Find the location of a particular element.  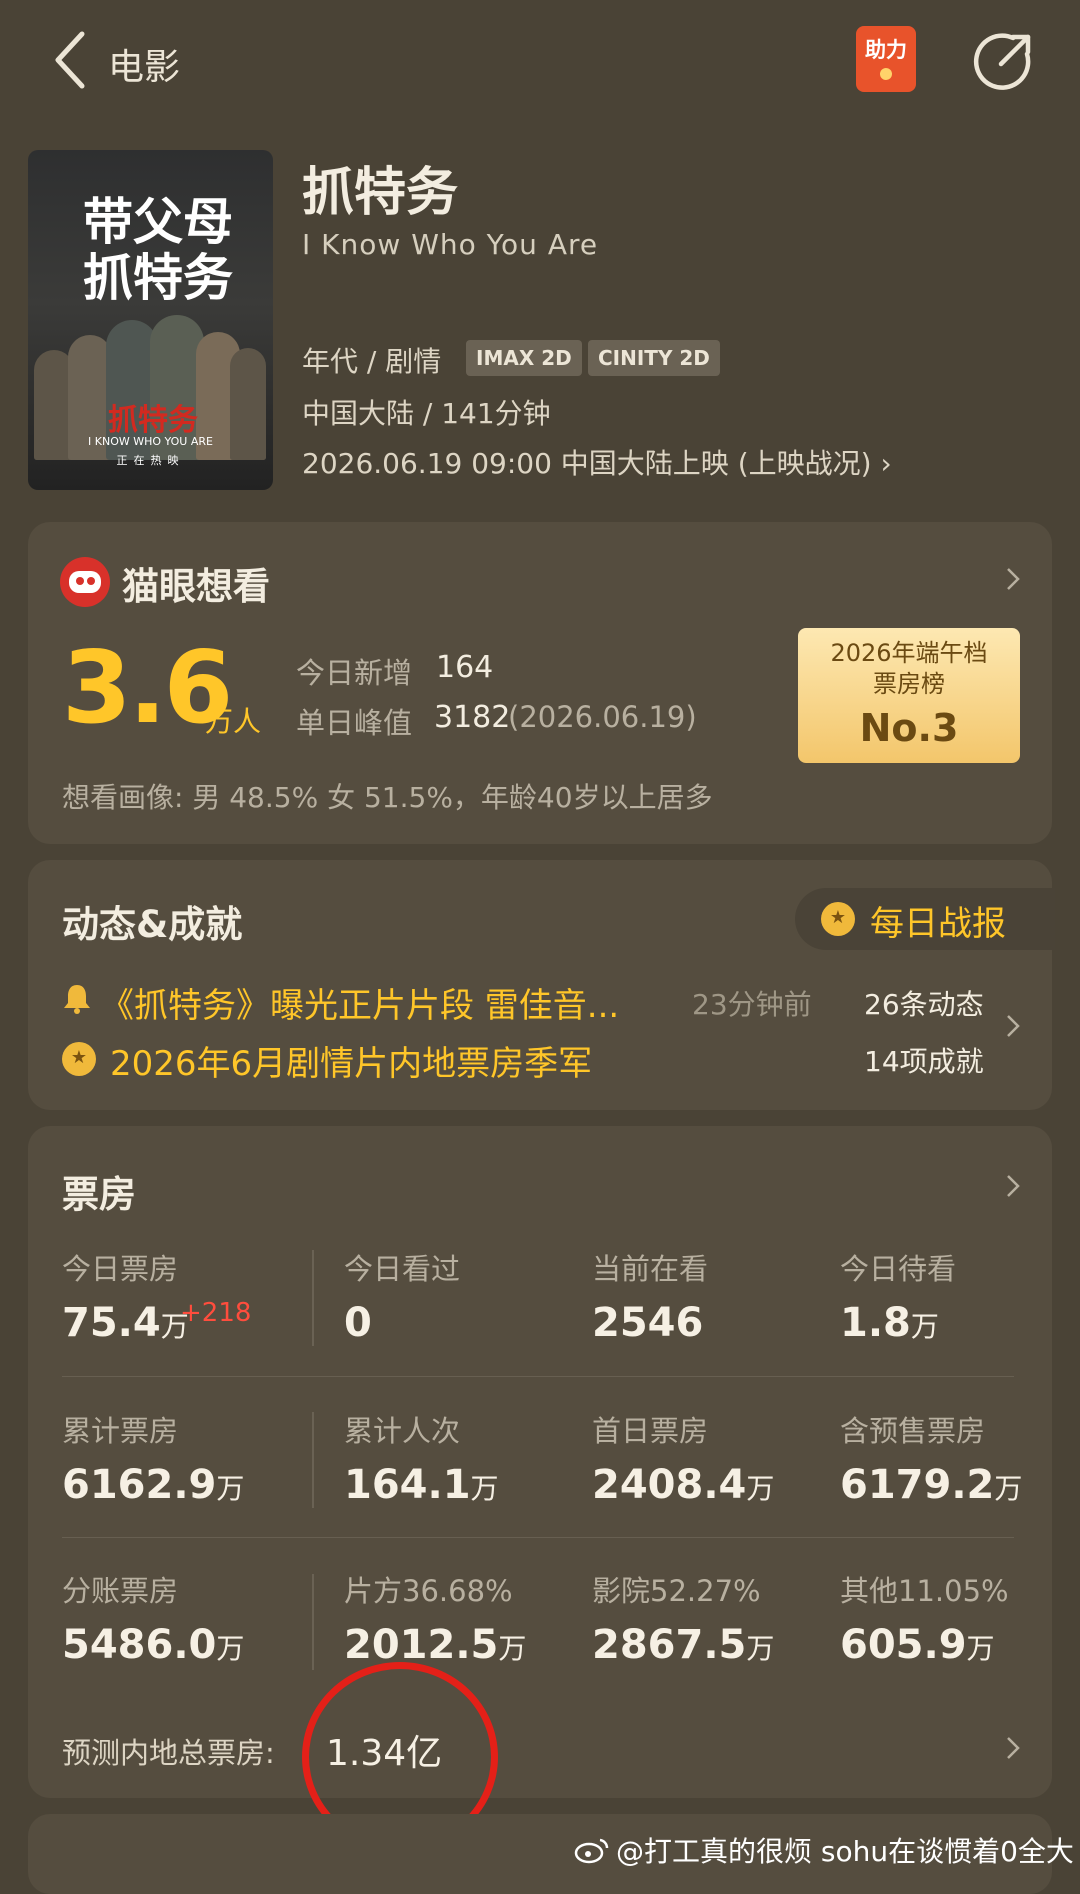

medal-icon: ★ is located at coordinates (838, 919).